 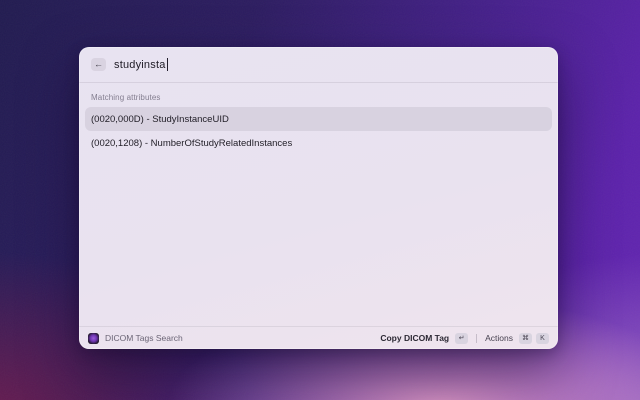 What do you see at coordinates (542, 338) in the screenshot?
I see `k-key-icon: K` at bounding box center [542, 338].